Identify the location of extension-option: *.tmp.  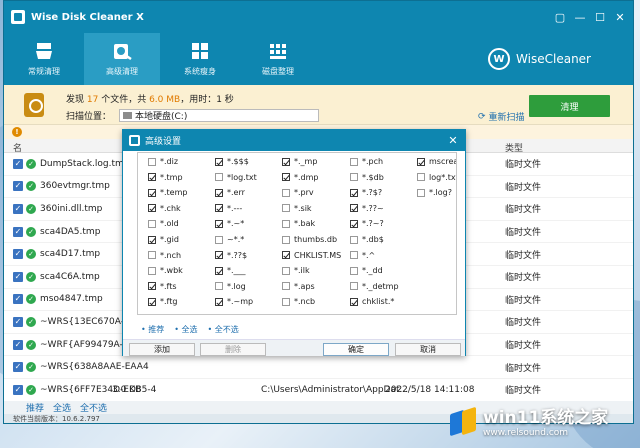
(165, 177).